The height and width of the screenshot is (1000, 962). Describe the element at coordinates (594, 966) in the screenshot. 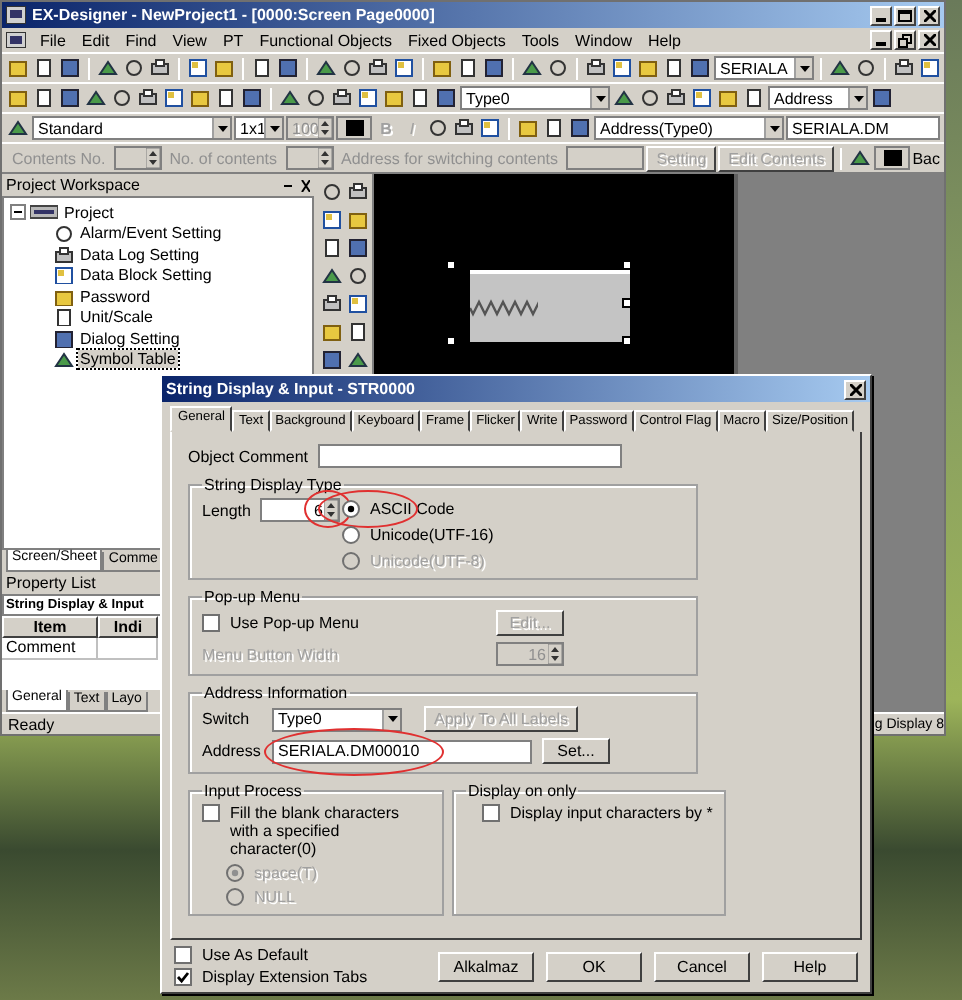

I see `dialog-button: OK` at that location.